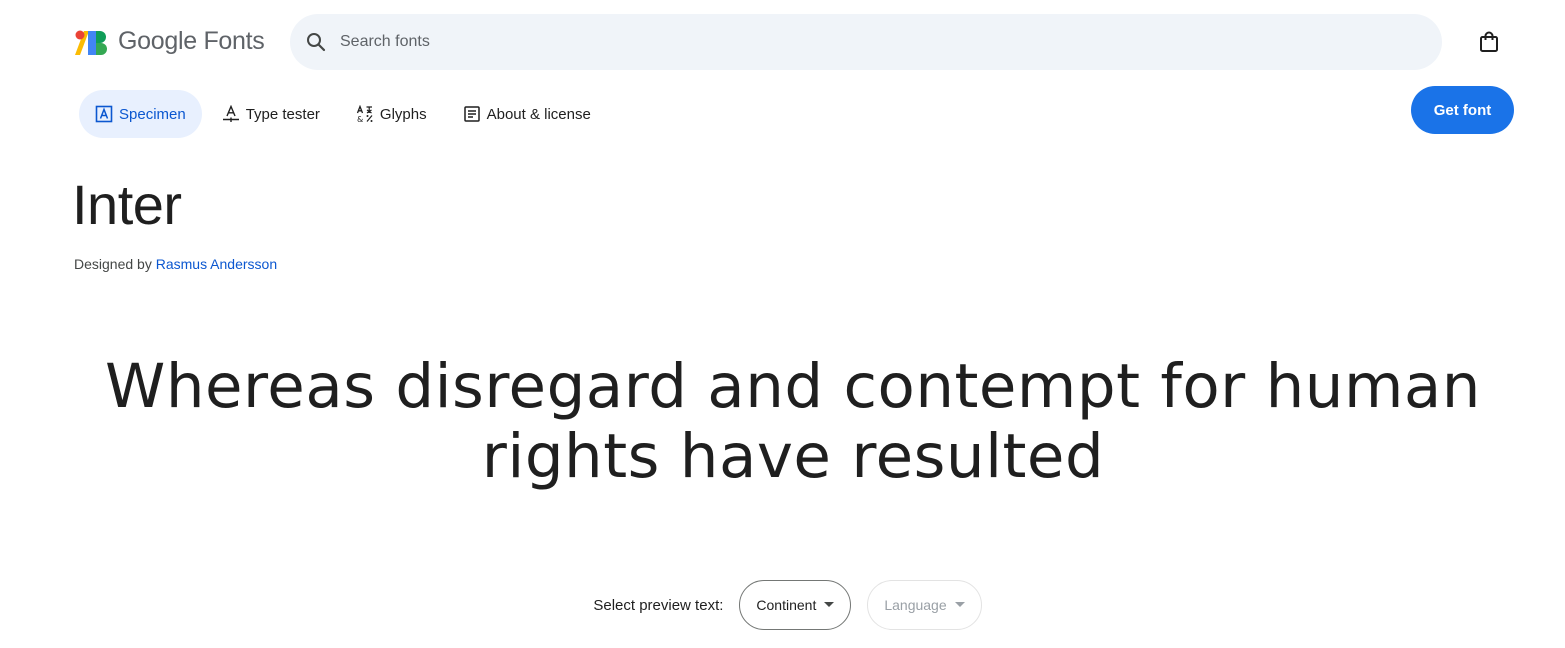  Describe the element at coordinates (538, 114) in the screenshot. I see `tab-about-license-label: About & license` at that location.